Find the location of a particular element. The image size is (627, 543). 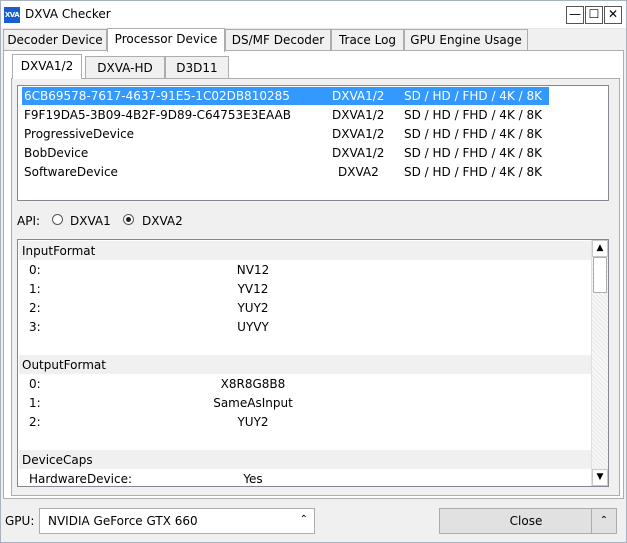

table-row: 1: YV12 is located at coordinates (305, 288).